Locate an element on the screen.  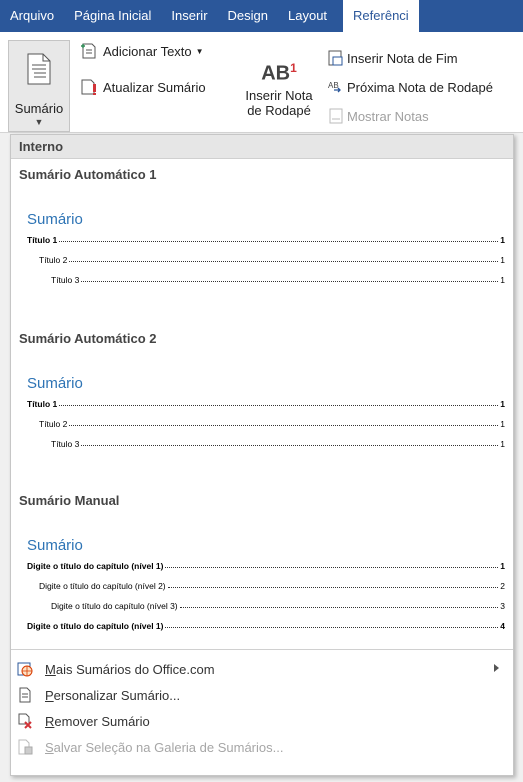
sumario-label: Sumário is located at coordinates (39, 108).